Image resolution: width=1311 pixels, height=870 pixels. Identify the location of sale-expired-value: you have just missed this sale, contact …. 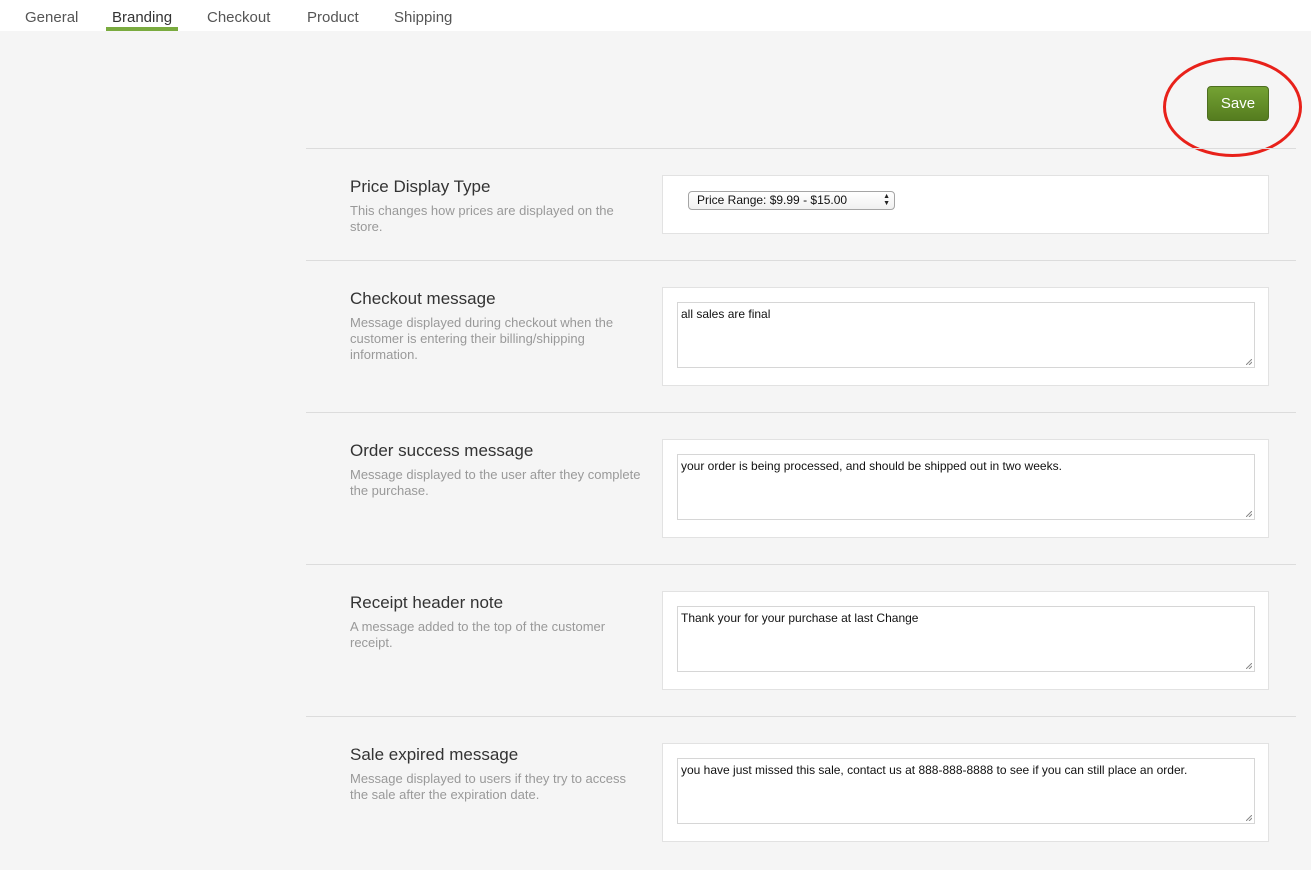
(934, 770).